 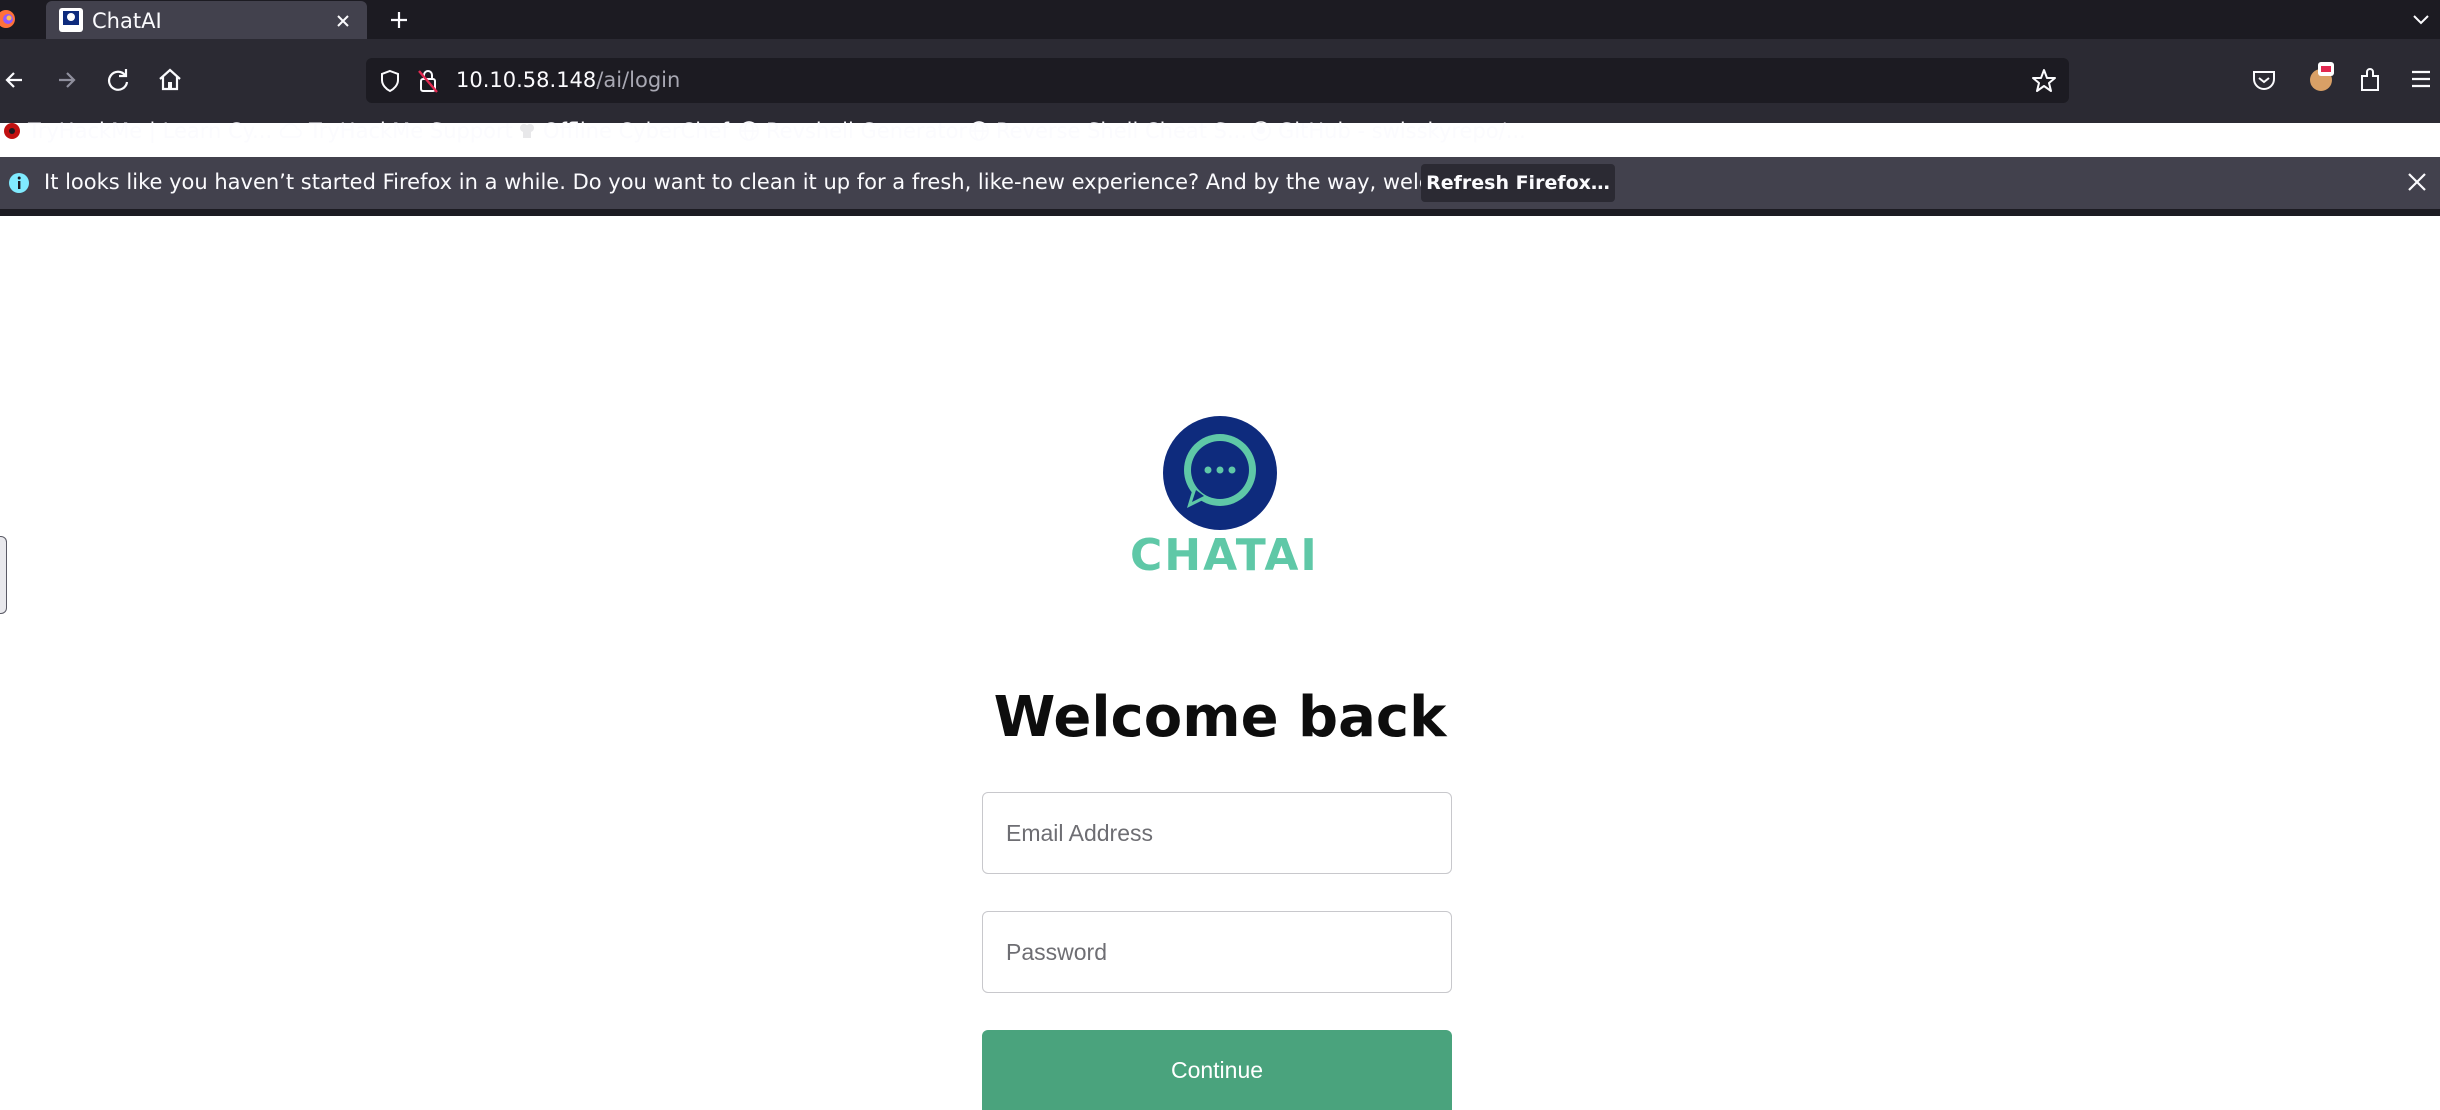 I want to click on email-input, so click(x=1217, y=833).